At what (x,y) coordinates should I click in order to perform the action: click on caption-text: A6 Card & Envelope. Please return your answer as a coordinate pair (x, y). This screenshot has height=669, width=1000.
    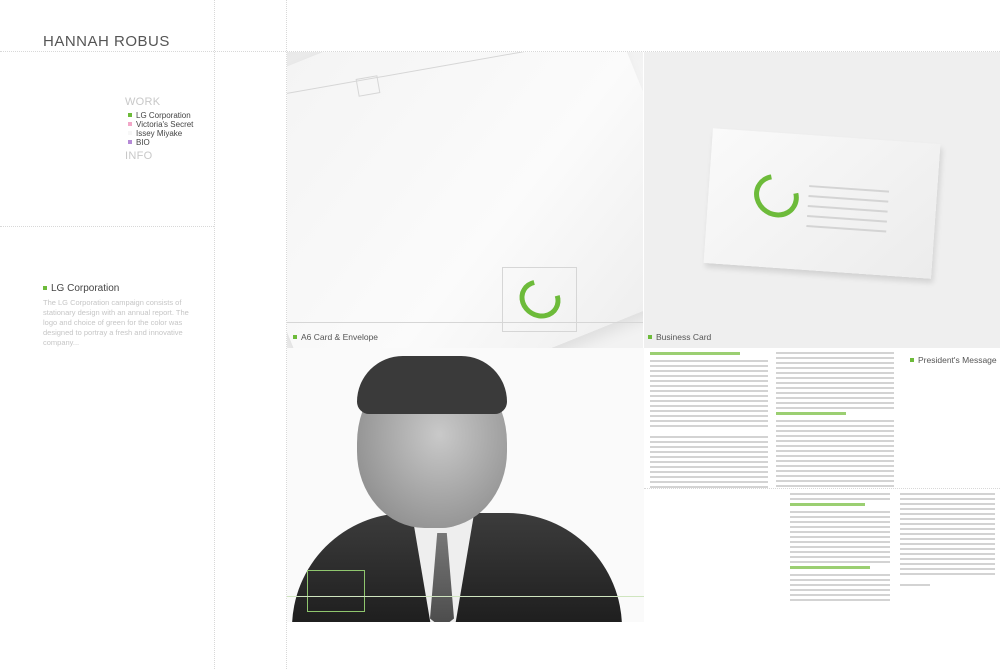
    Looking at the image, I should click on (340, 337).